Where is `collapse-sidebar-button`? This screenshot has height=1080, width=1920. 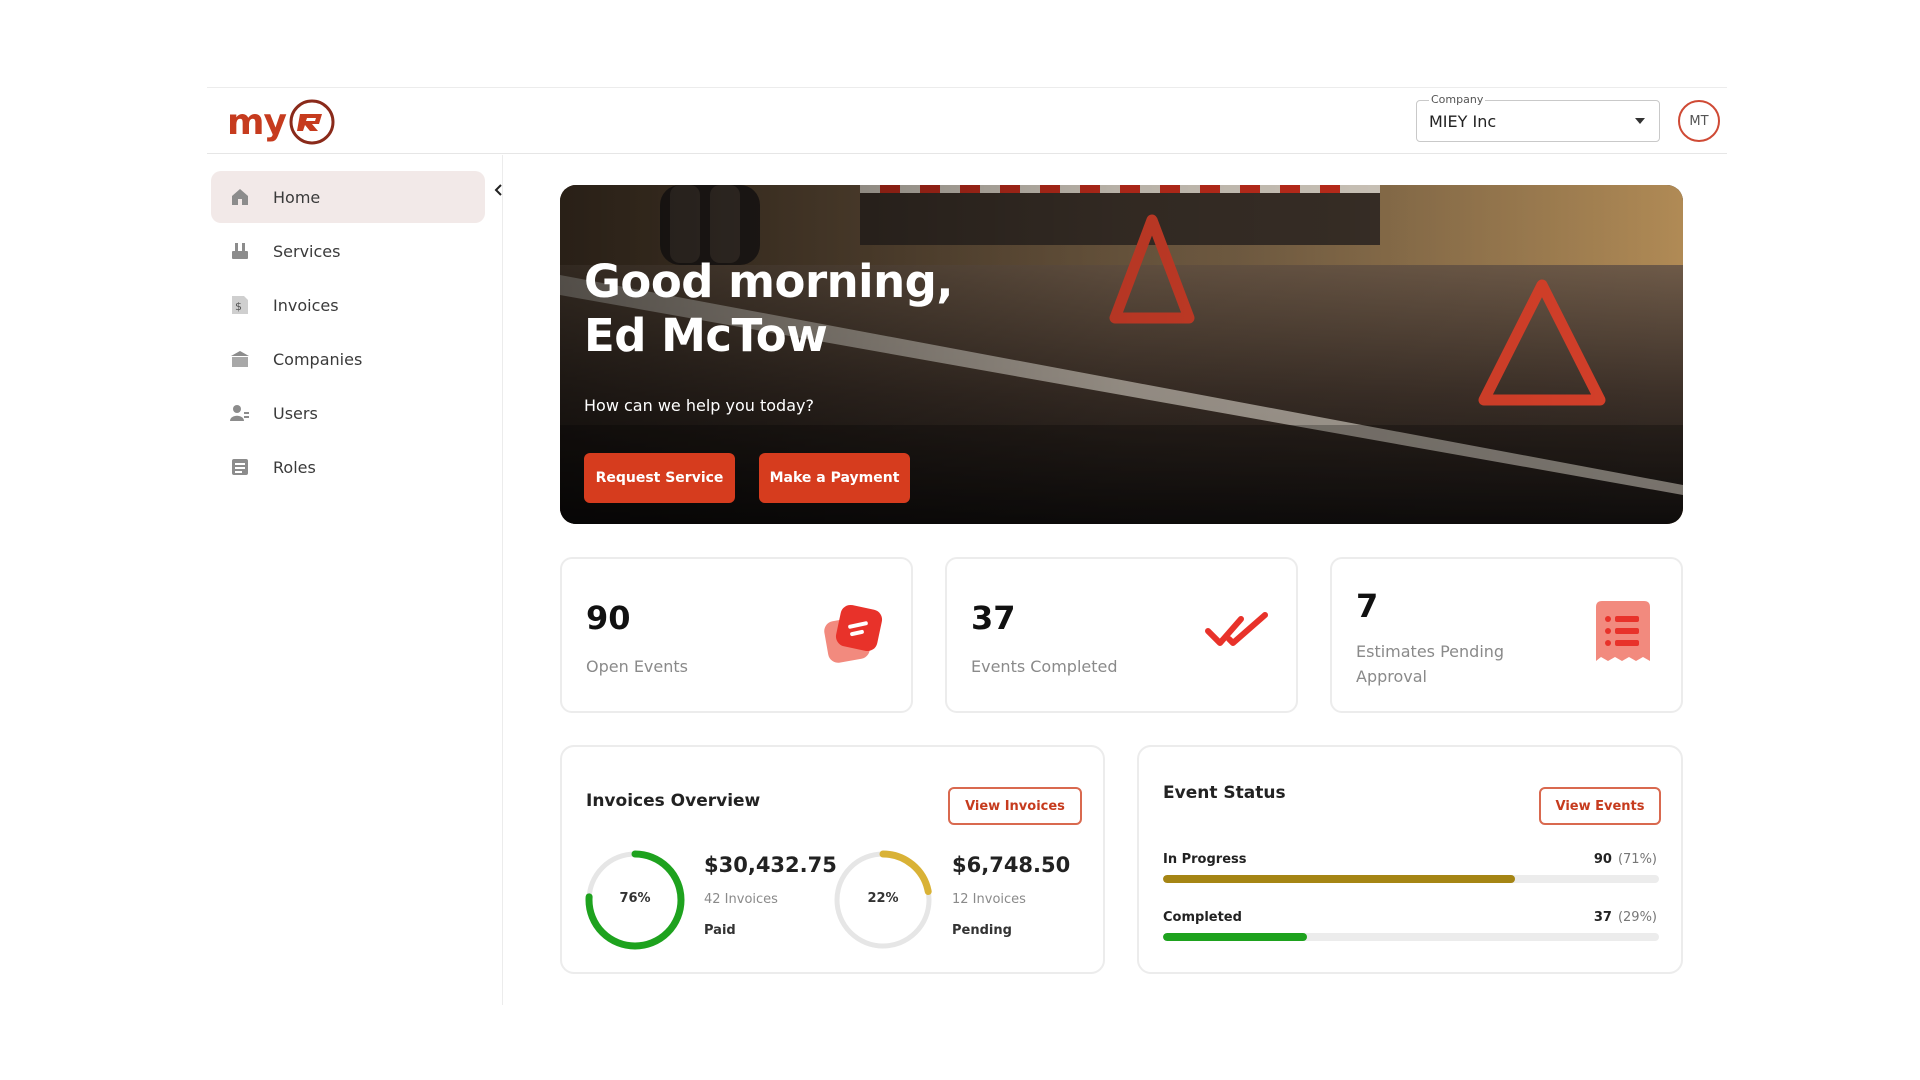 collapse-sidebar-button is located at coordinates (499, 190).